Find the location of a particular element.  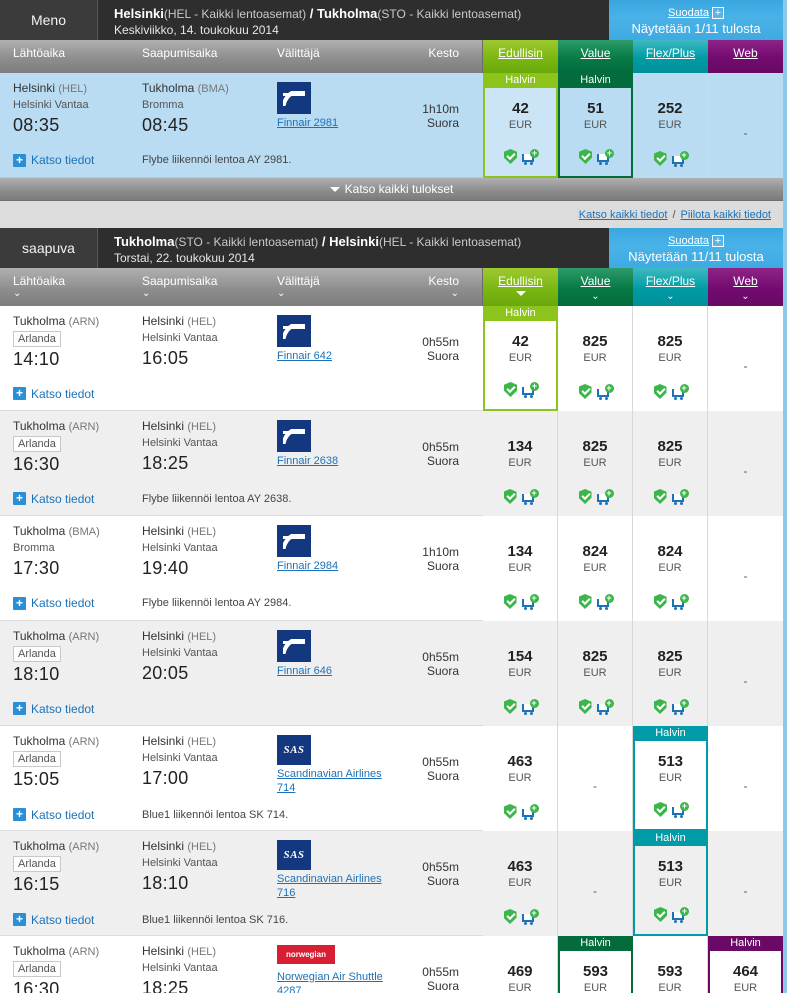

price-cell-edullisin: 469EUR+ is located at coordinates (520, 964).